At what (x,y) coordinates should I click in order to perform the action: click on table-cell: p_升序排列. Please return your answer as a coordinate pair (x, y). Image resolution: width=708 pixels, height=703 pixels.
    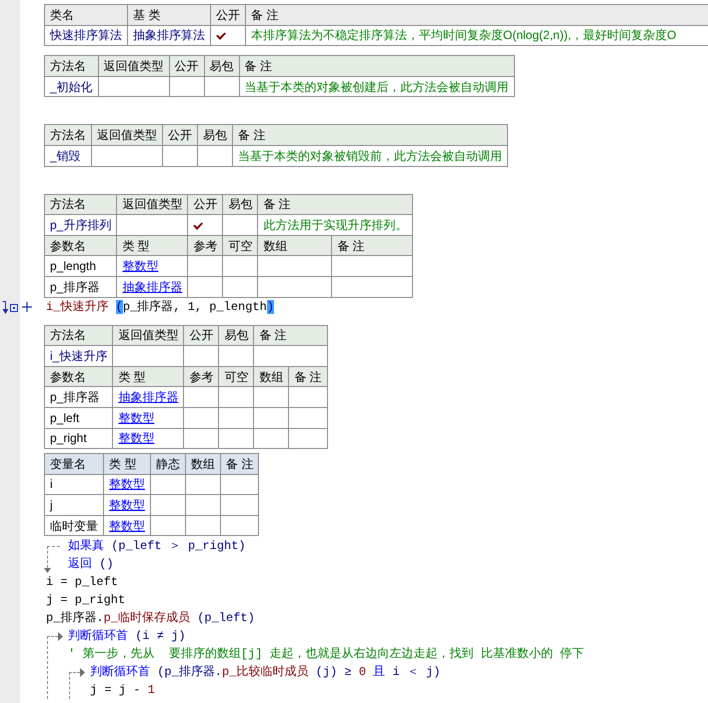
    Looking at the image, I should click on (80, 225).